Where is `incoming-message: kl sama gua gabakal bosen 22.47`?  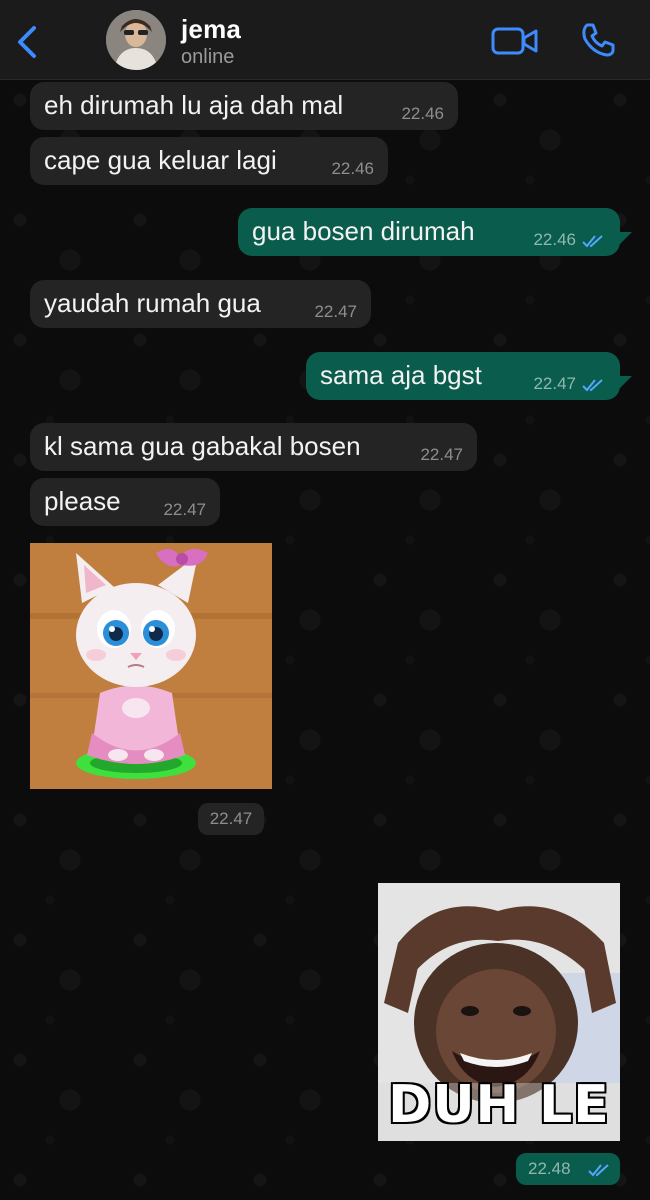
incoming-message: kl sama gua gabakal bosen 22.47 is located at coordinates (253, 447).